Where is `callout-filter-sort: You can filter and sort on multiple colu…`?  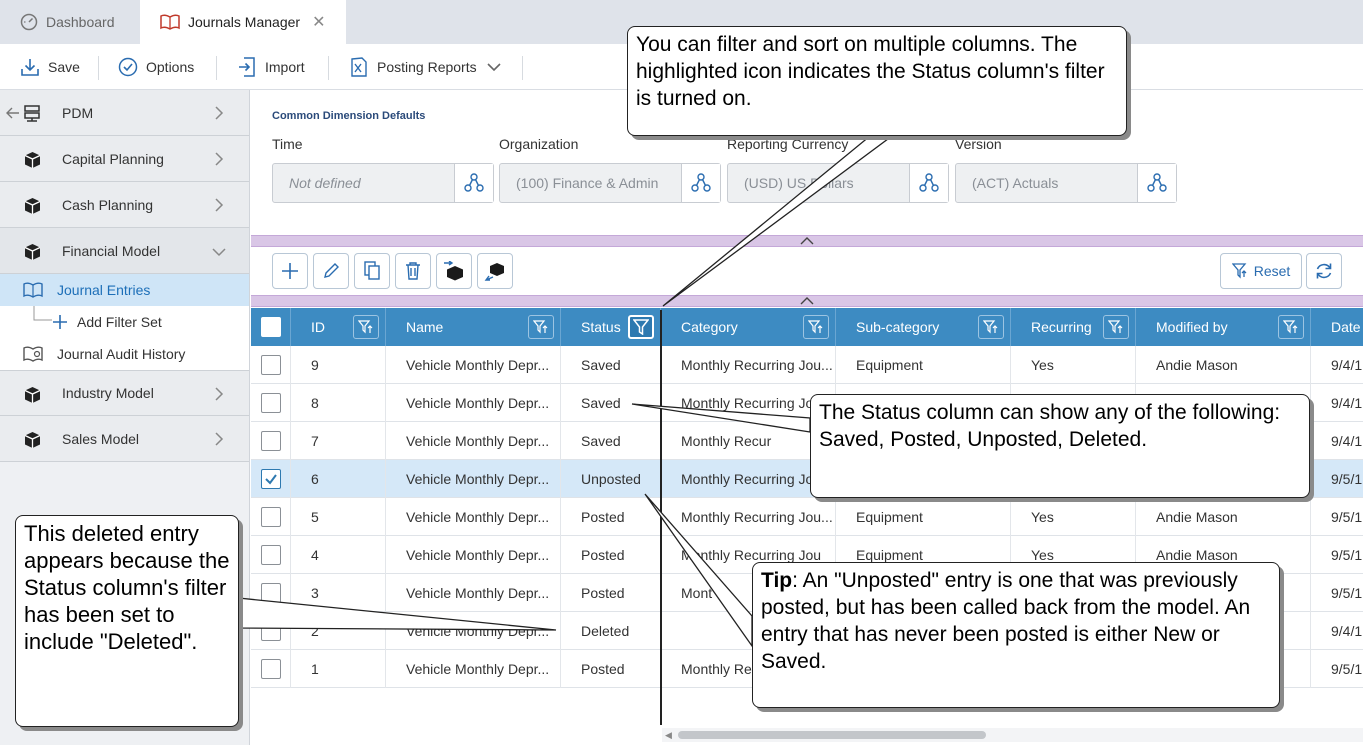 callout-filter-sort: You can filter and sort on multiple colu… is located at coordinates (877, 81).